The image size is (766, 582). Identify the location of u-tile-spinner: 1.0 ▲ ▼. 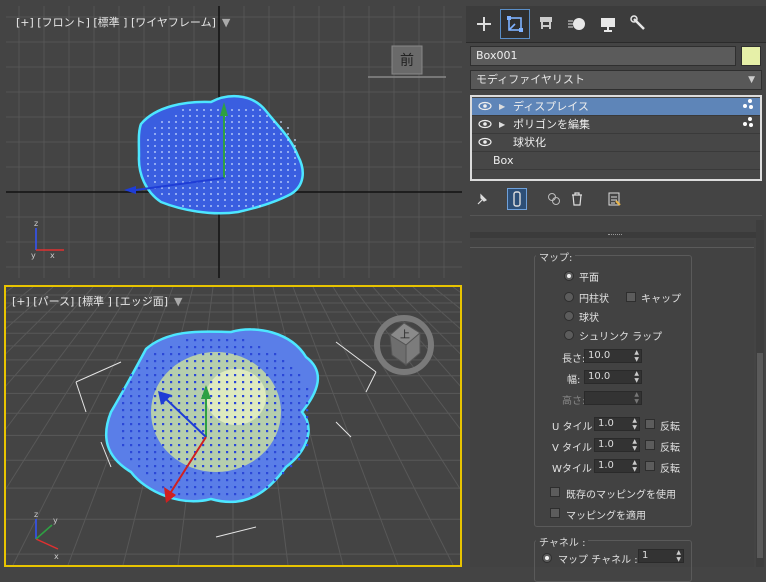
(617, 424).